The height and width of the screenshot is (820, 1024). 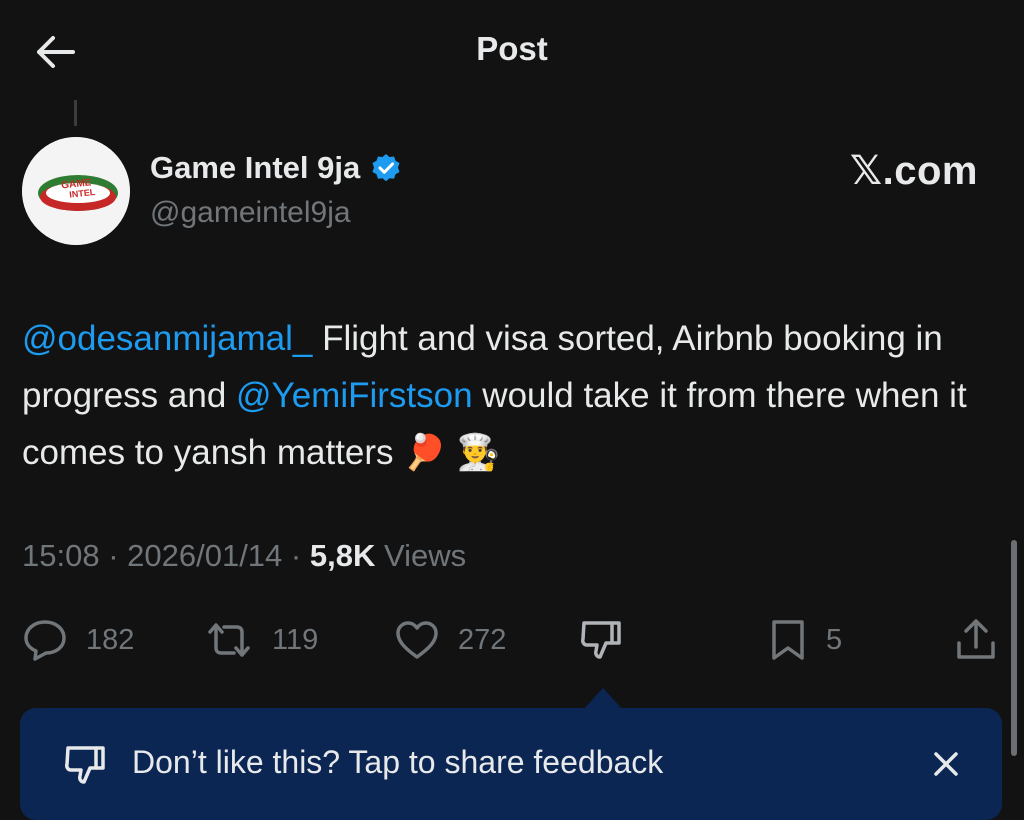 I want to click on reply-icon, so click(x=45, y=640).